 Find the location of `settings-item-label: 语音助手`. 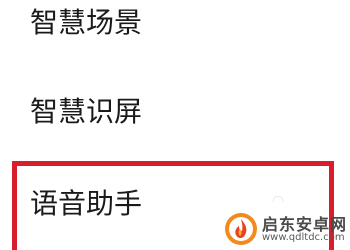

settings-item-label: 语音助手 is located at coordinates (86, 203).